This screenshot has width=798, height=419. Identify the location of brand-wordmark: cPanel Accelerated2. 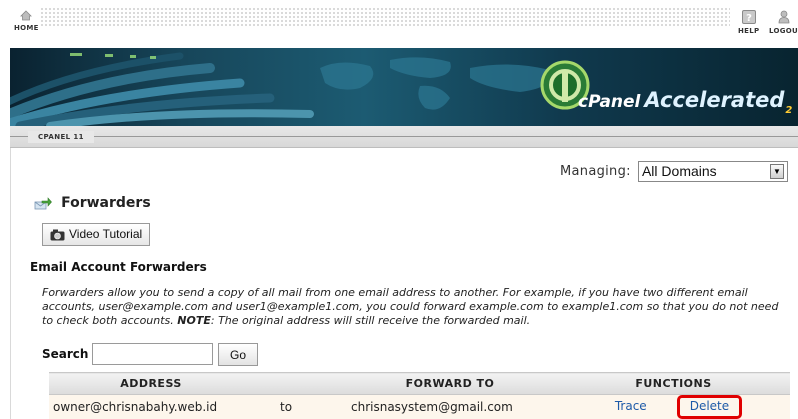
(685, 102).